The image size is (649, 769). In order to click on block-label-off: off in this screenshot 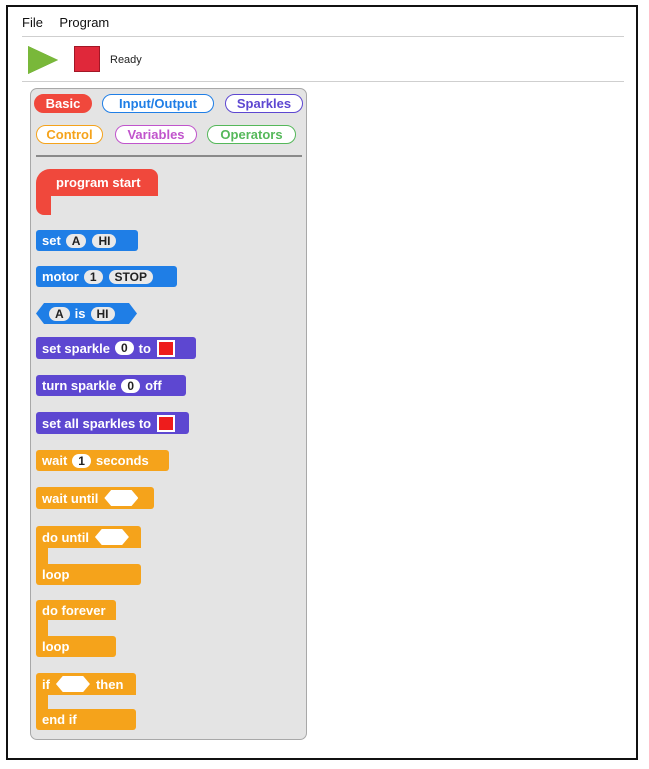, I will do `click(153, 385)`.